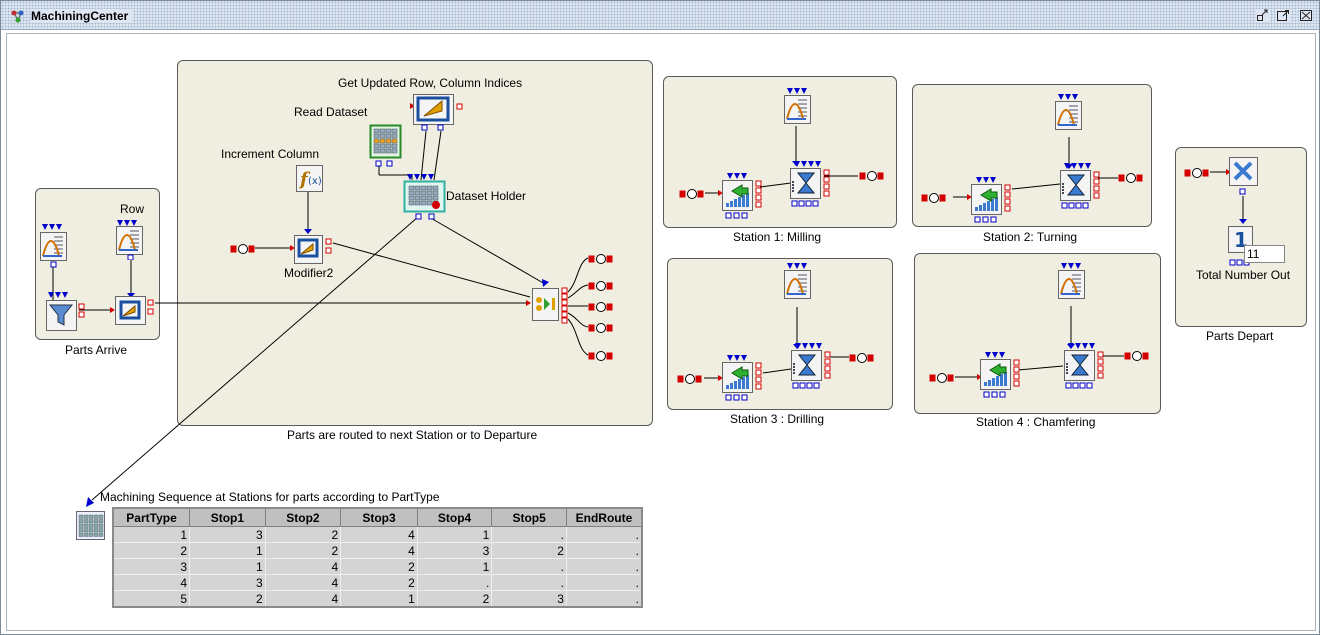  What do you see at coordinates (130, 239) in the screenshot?
I see `row-distribution-icon` at bounding box center [130, 239].